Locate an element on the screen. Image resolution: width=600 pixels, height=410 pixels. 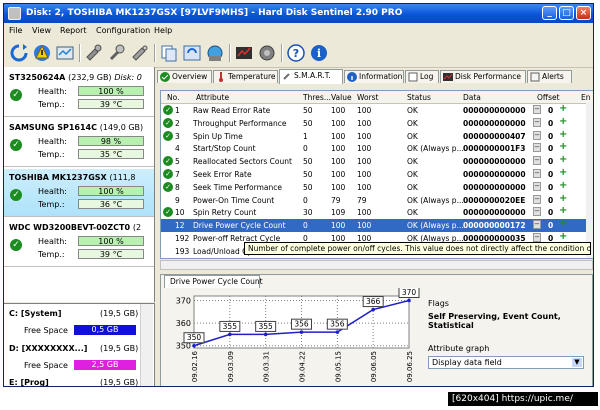
toolbar-separator is located at coordinates (155, 53).